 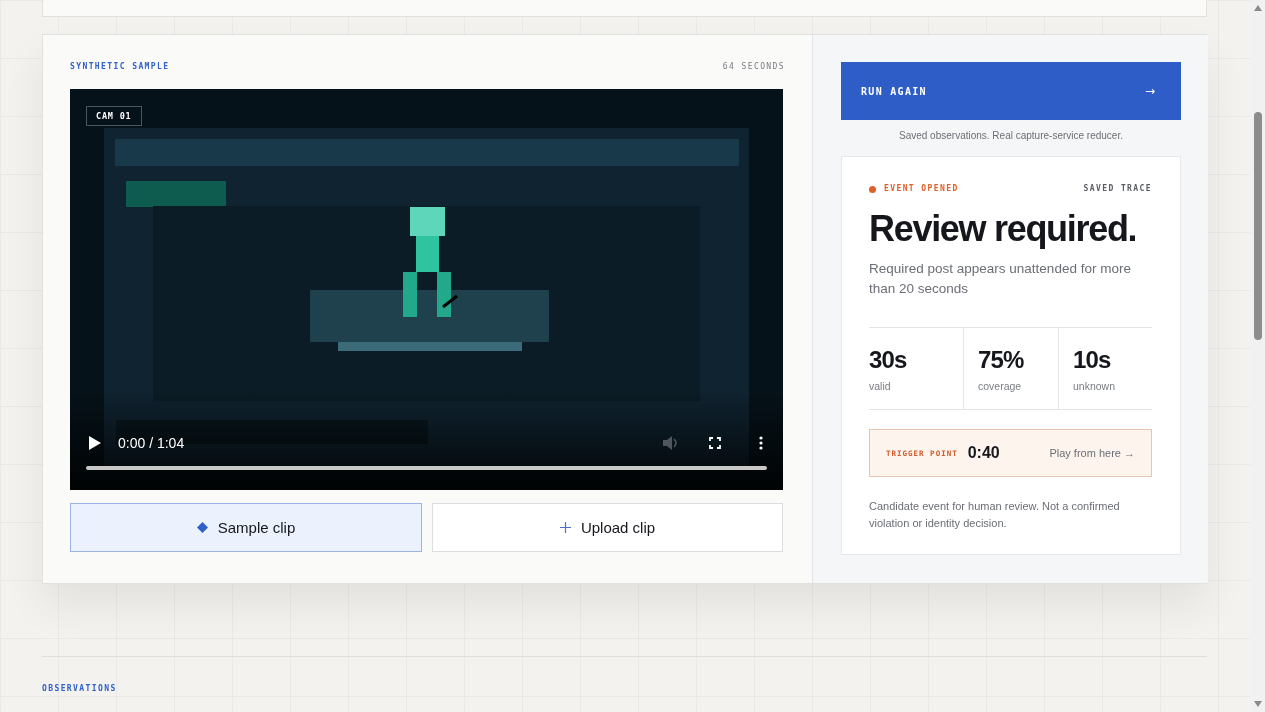 What do you see at coordinates (120, 67) in the screenshot?
I see `section-label: SYNTHETIC SAMPLE` at bounding box center [120, 67].